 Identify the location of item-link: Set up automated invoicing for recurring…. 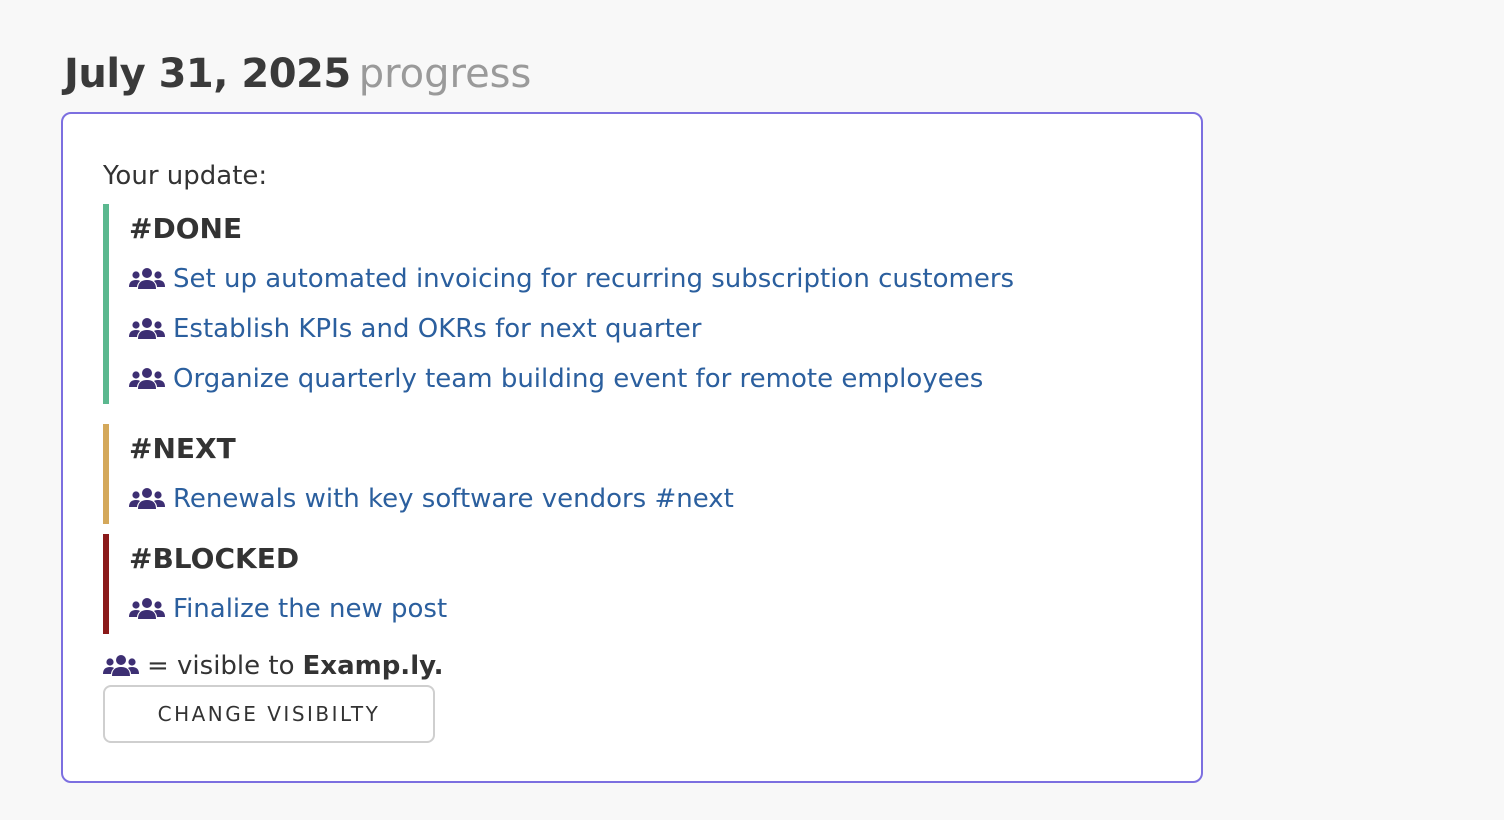
(593, 279).